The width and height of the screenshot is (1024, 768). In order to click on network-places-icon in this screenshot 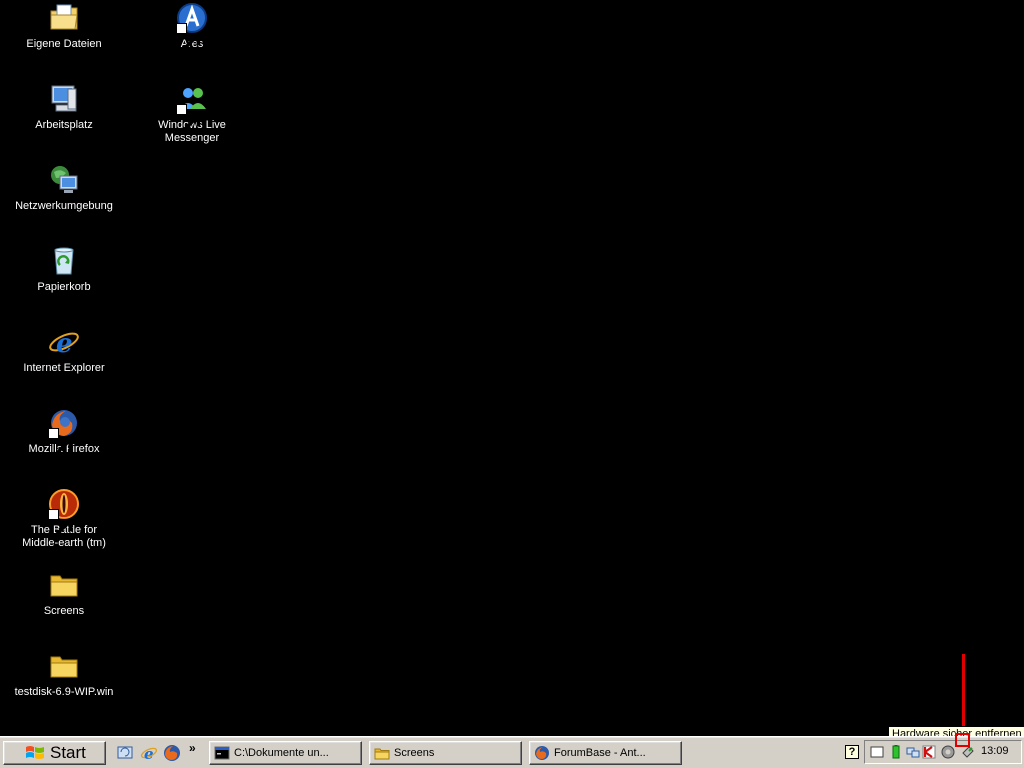, I will do `click(64, 180)`.